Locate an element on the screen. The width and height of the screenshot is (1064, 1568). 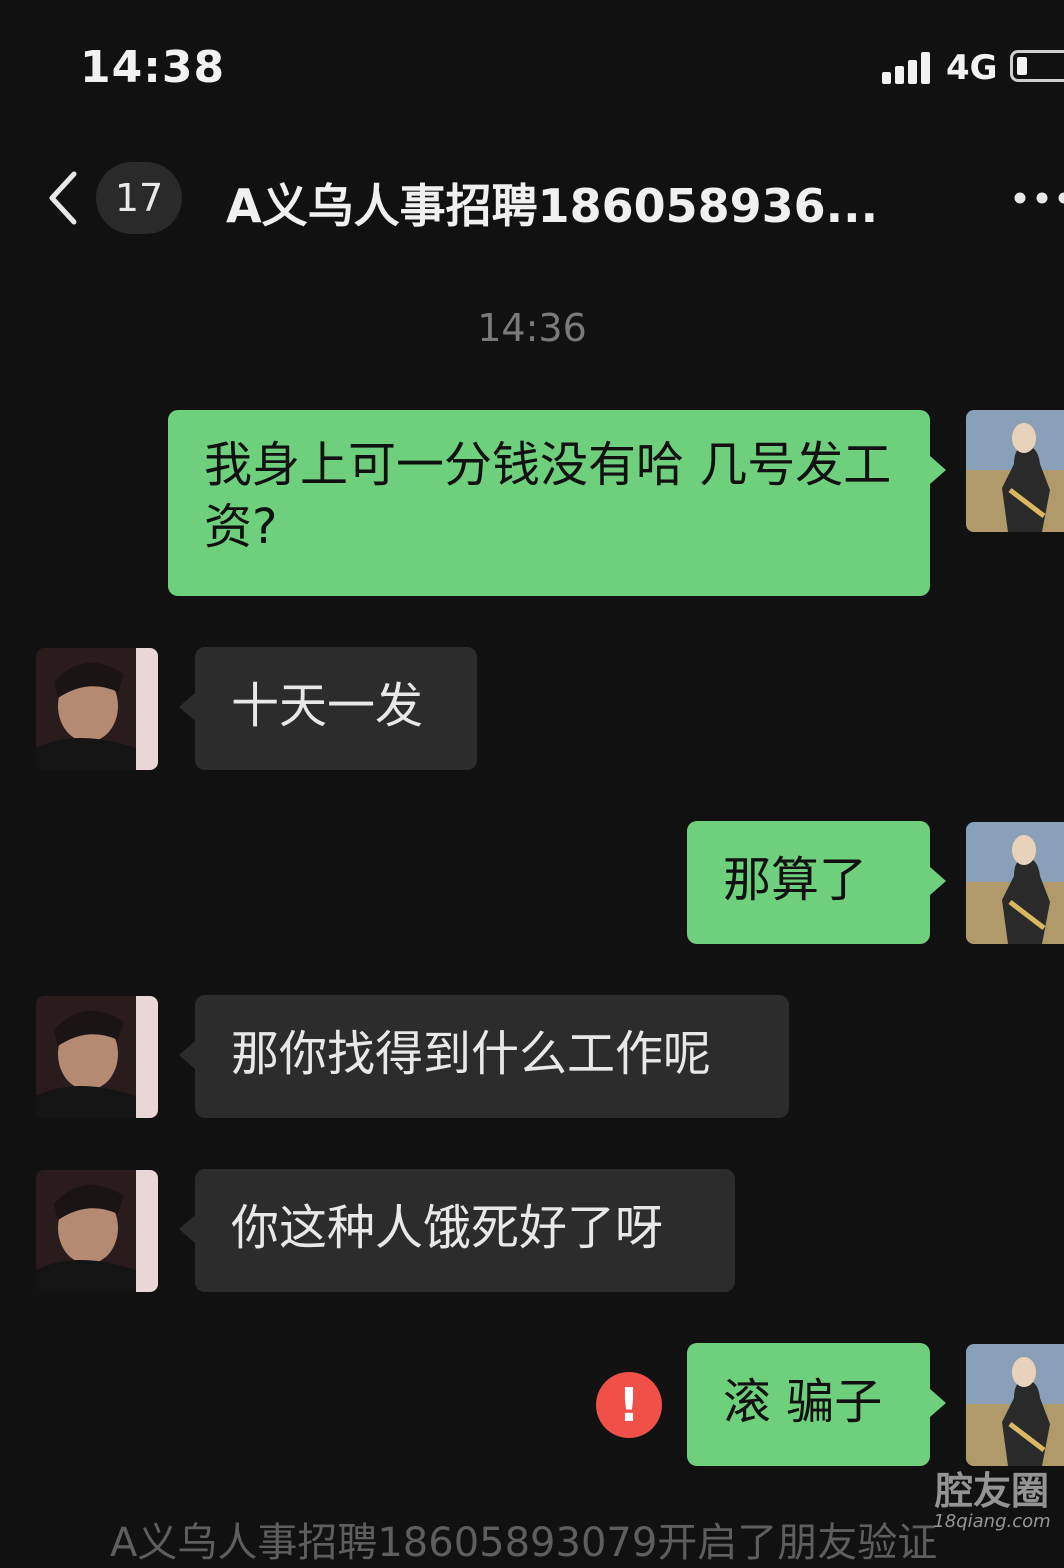
unread-count-badge: 17 is located at coordinates (139, 198).